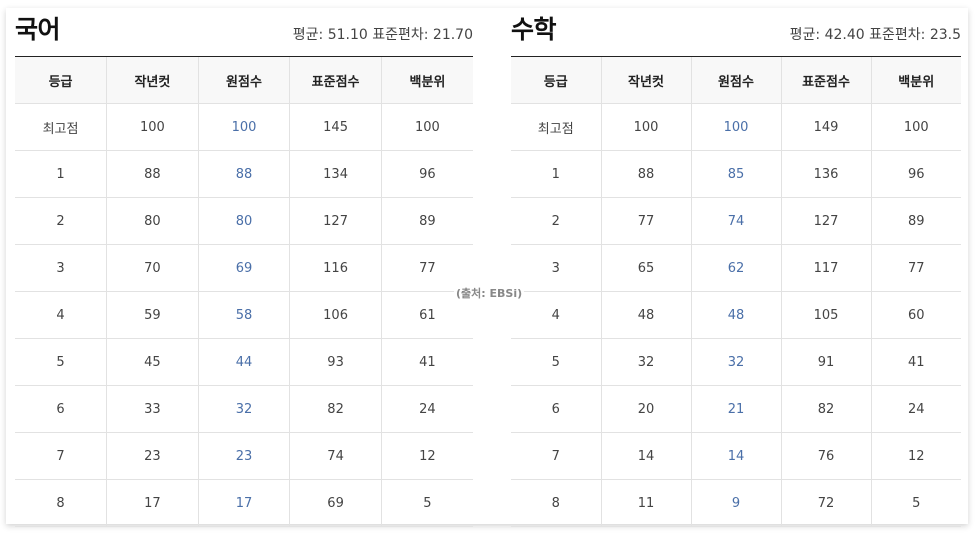 The image size is (976, 535). I want to click on raw-score-cell: 32, so click(244, 409).